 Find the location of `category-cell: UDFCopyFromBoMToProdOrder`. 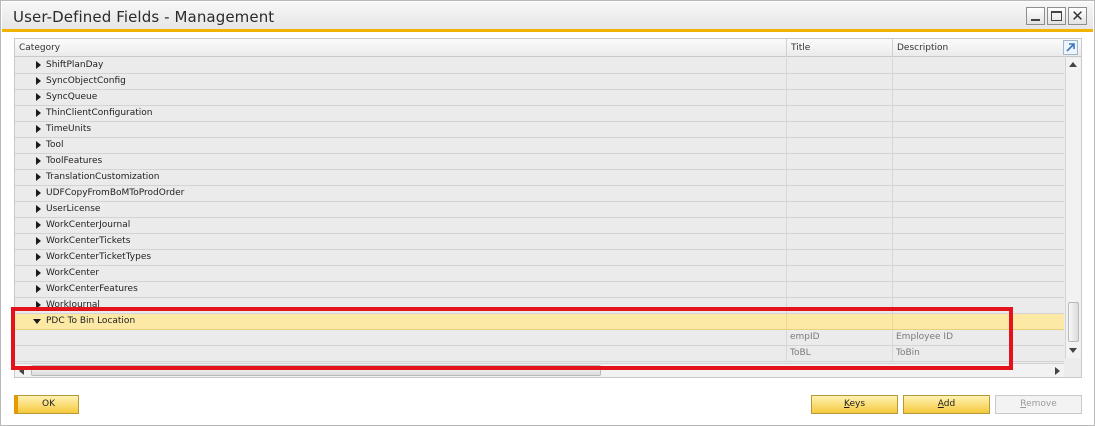

category-cell: UDFCopyFromBoMToProdOrder is located at coordinates (401, 193).